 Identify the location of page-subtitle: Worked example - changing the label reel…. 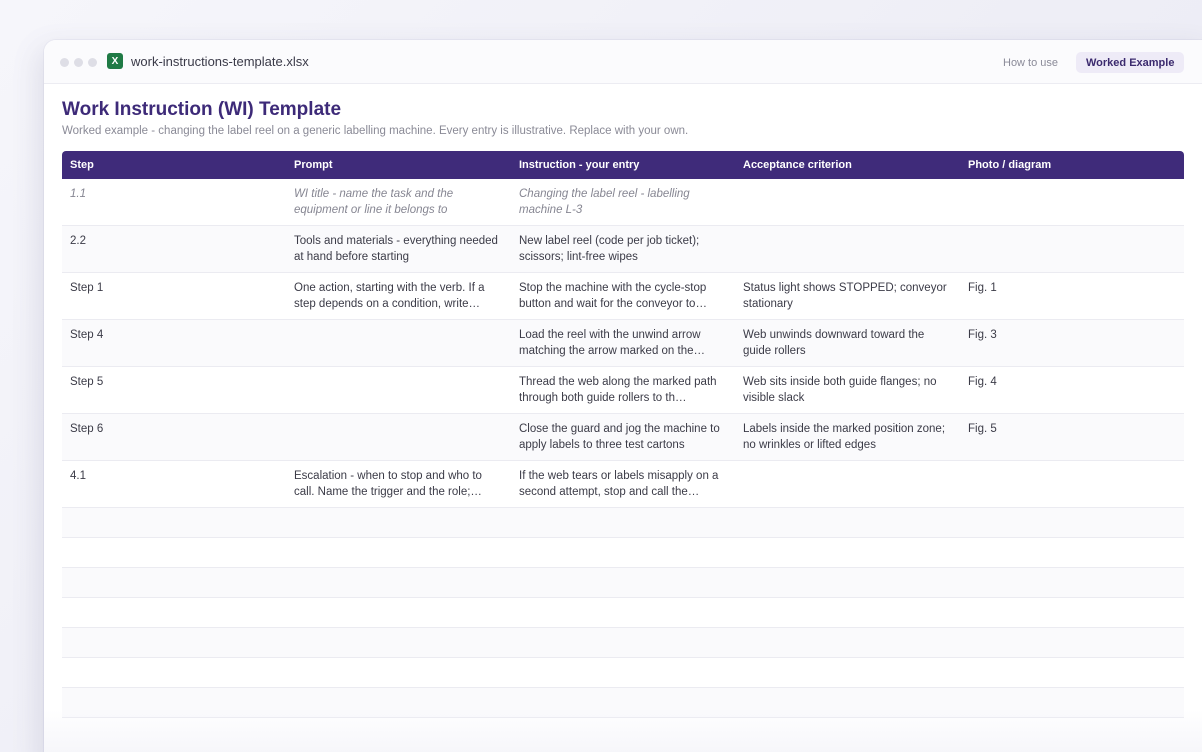
(375, 131).